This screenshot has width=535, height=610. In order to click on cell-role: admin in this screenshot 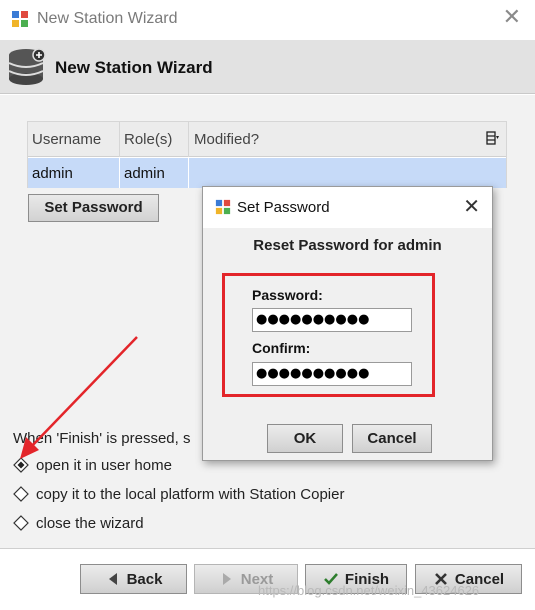, I will do `click(144, 173)`.